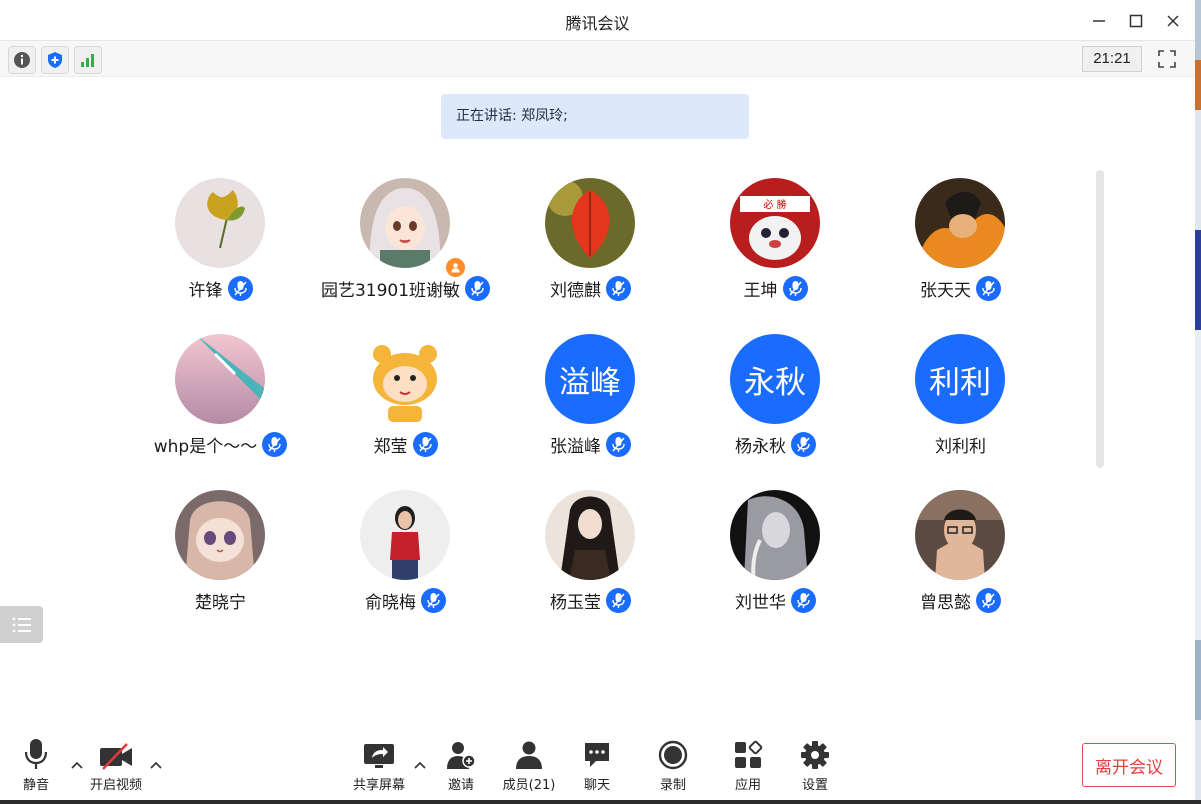 Image resolution: width=1201 pixels, height=804 pixels. Describe the element at coordinates (760, 447) in the screenshot. I see `participant-name: 杨永秋` at that location.